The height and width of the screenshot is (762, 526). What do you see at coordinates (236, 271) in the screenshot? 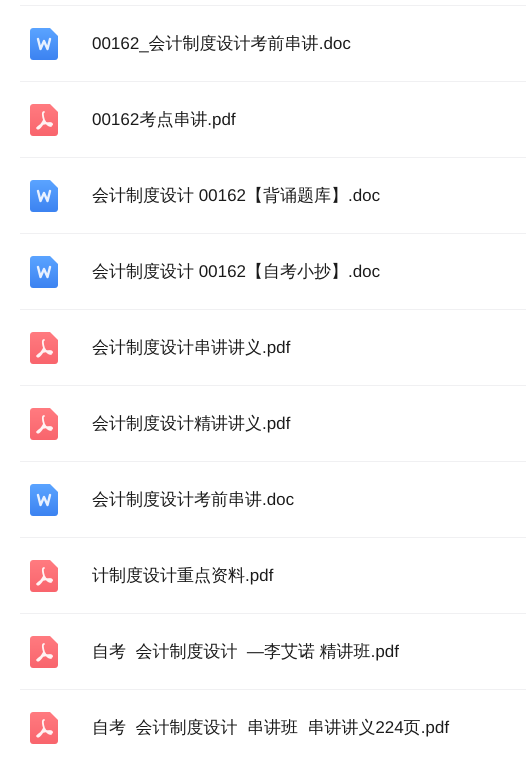
I see `file-name: 会计制度设计 00162【自考小抄】.doc` at bounding box center [236, 271].